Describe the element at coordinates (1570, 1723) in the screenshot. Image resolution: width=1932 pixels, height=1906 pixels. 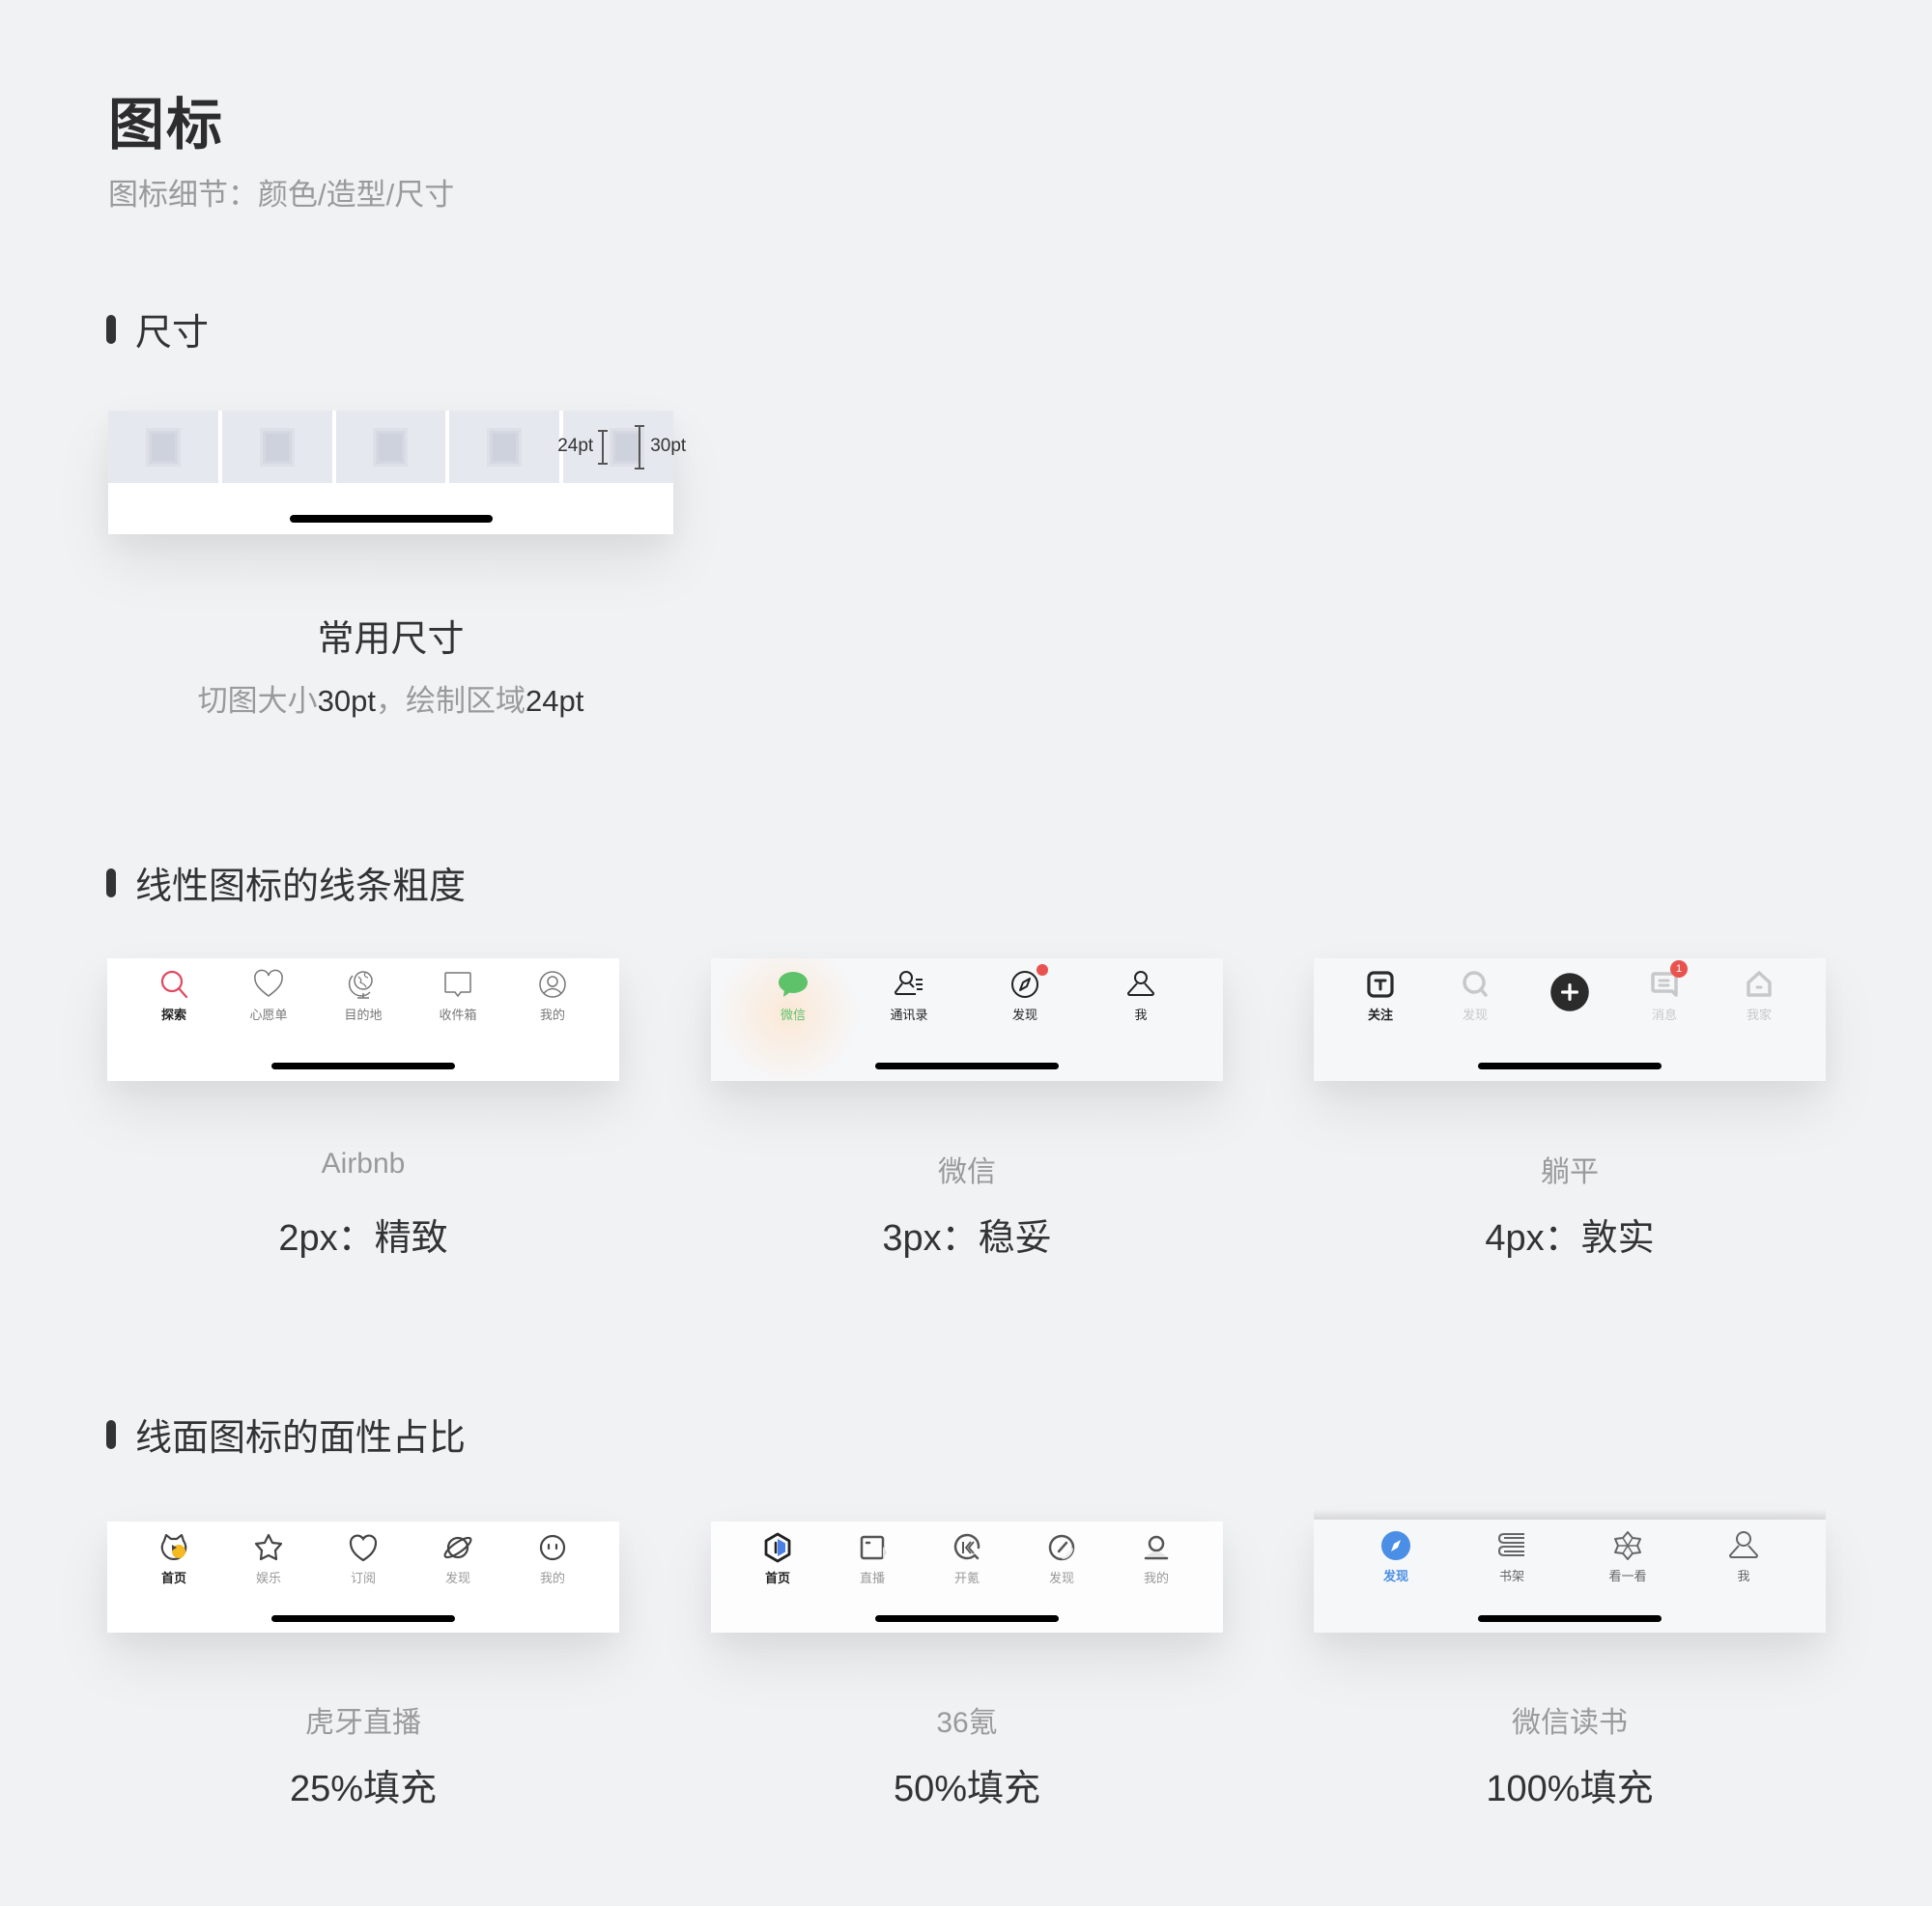
I see `app-name: 微信读书` at that location.